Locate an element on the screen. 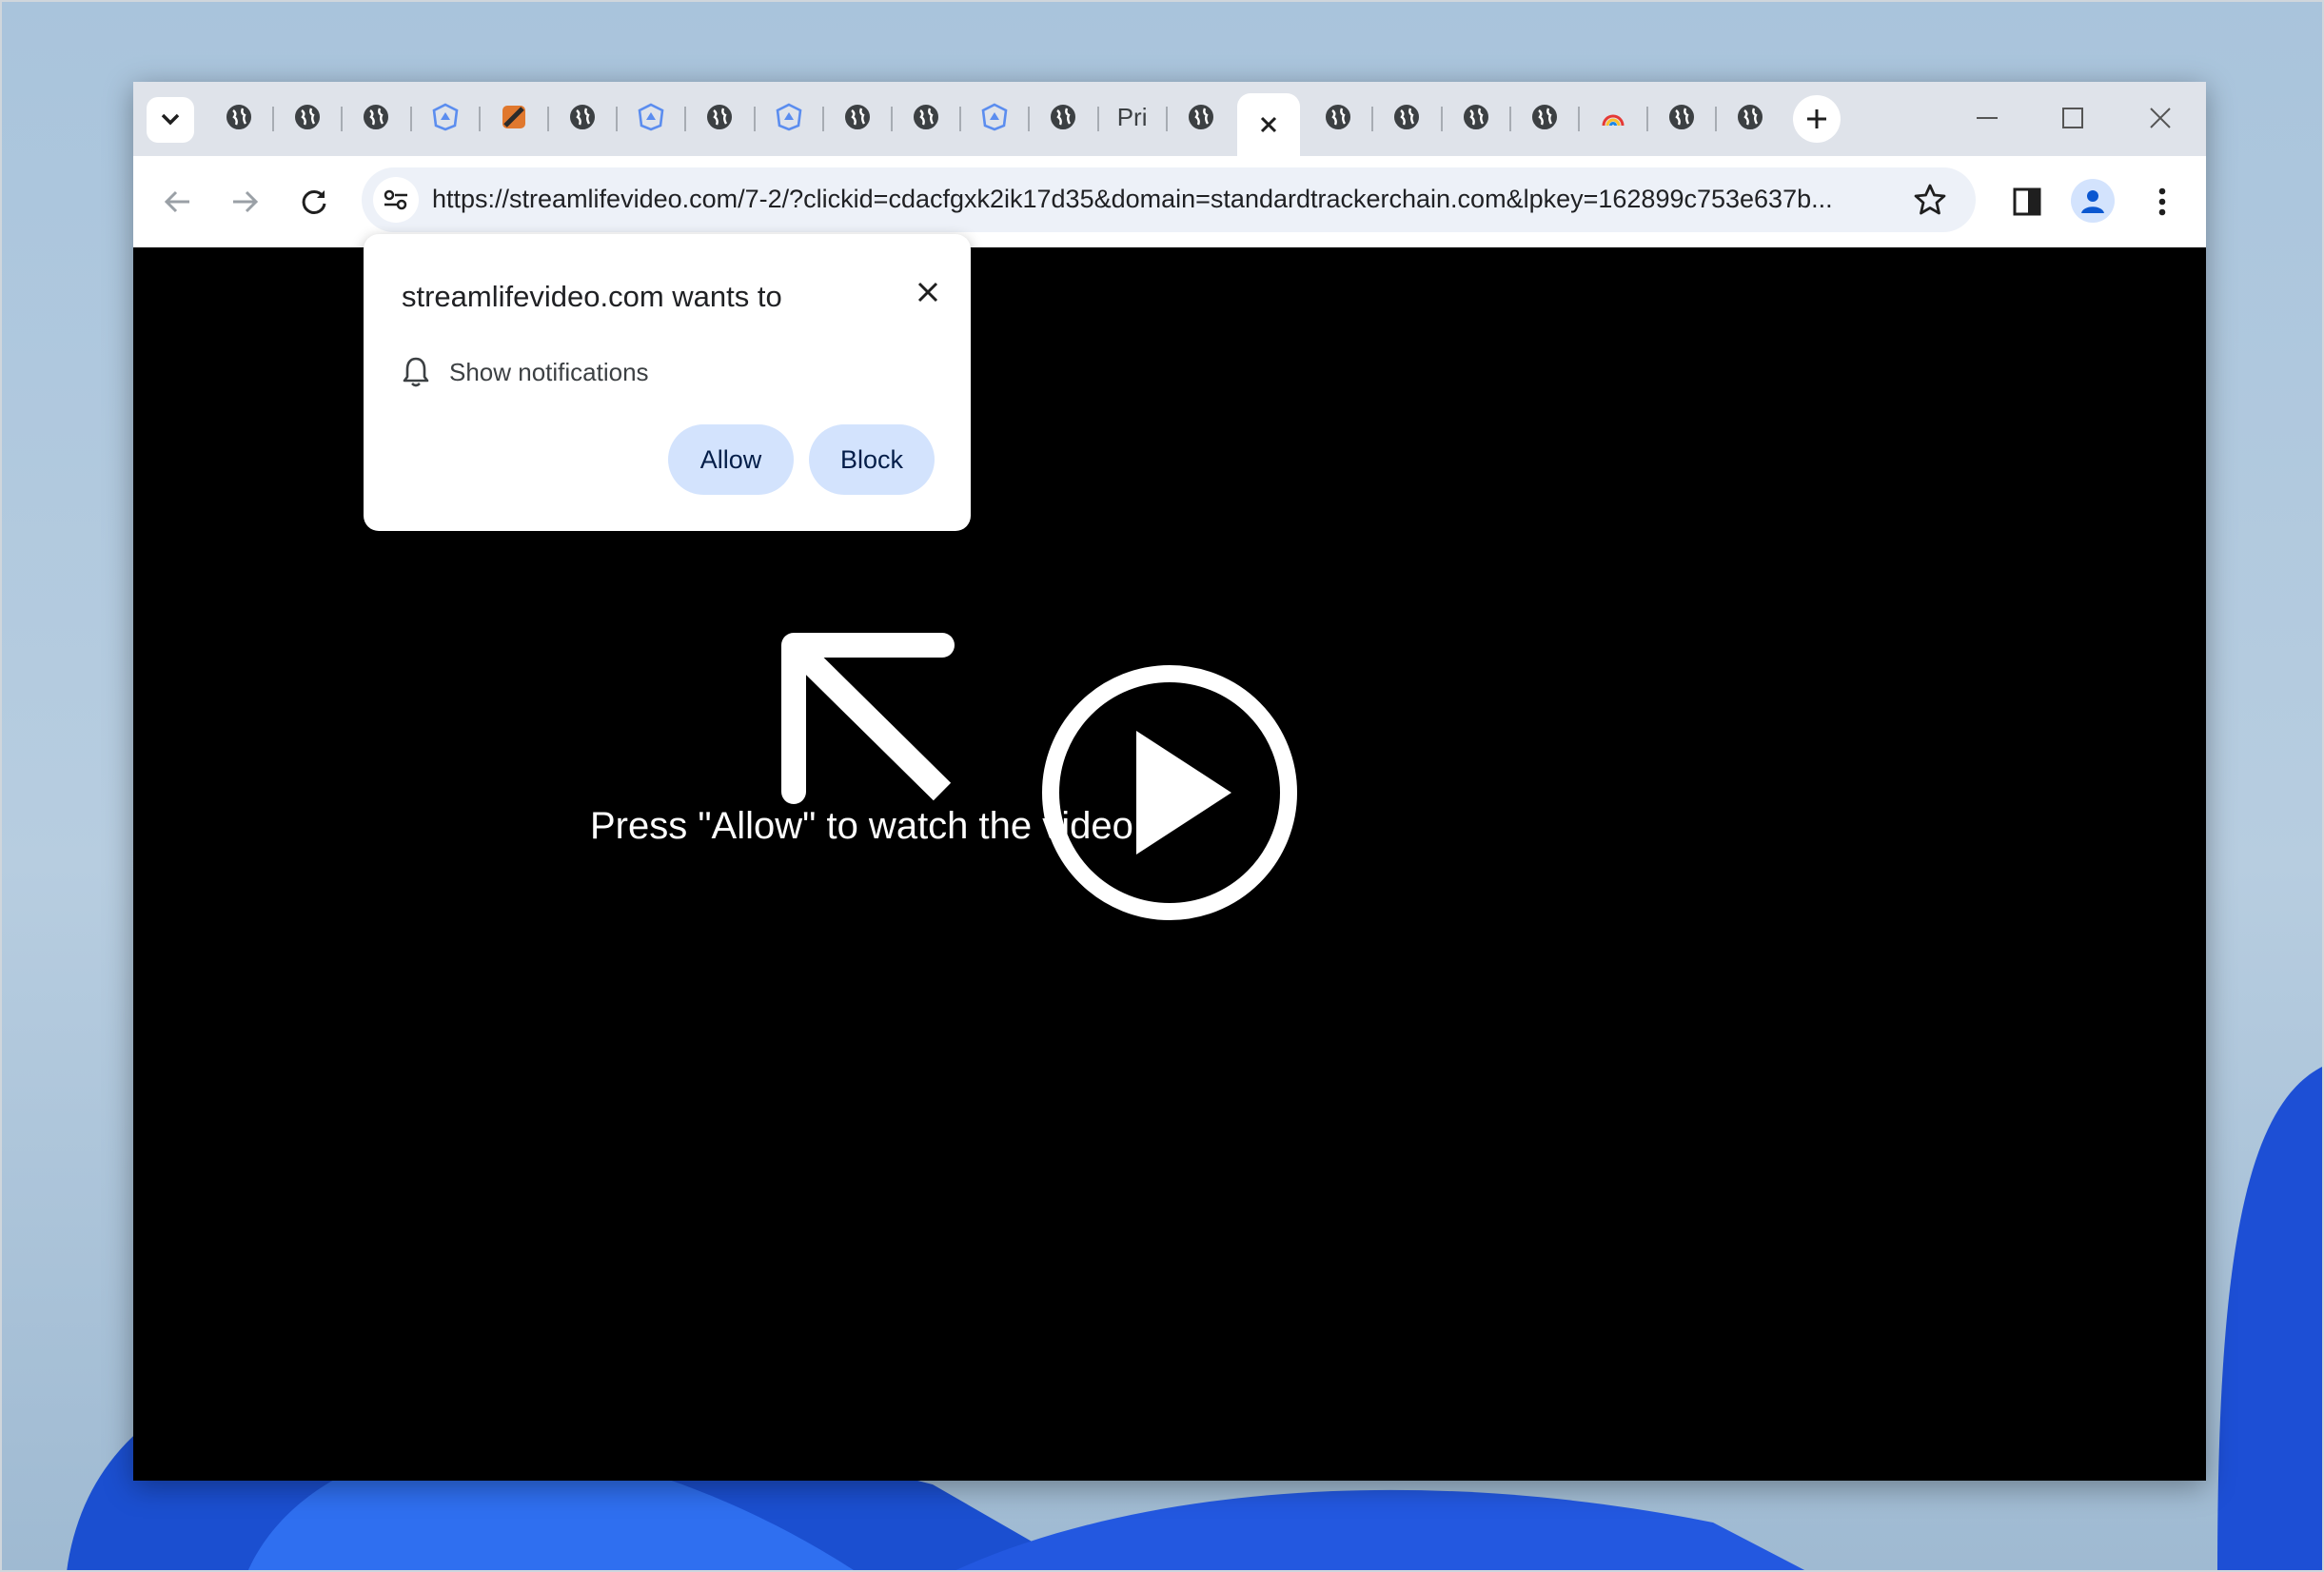 The image size is (2324, 1572). close-window-button is located at coordinates (2160, 118).